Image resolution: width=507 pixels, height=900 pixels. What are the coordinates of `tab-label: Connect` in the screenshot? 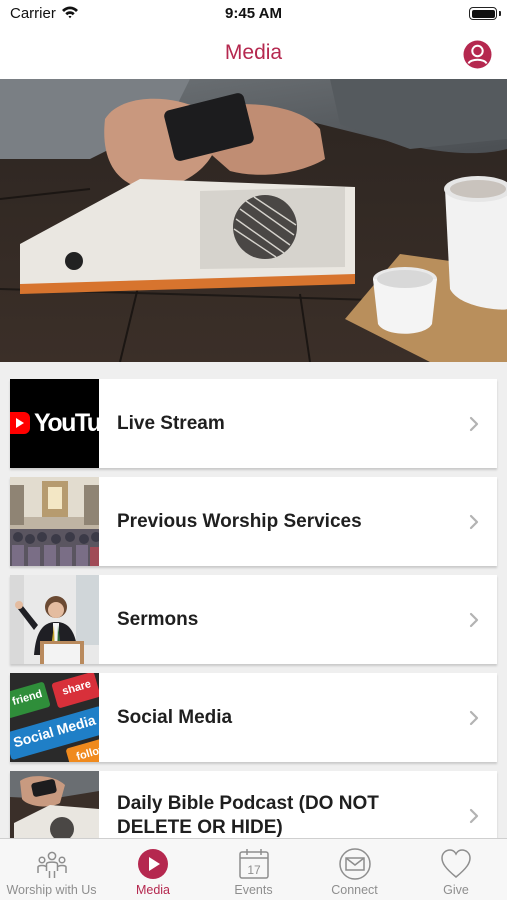 It's located at (354, 890).